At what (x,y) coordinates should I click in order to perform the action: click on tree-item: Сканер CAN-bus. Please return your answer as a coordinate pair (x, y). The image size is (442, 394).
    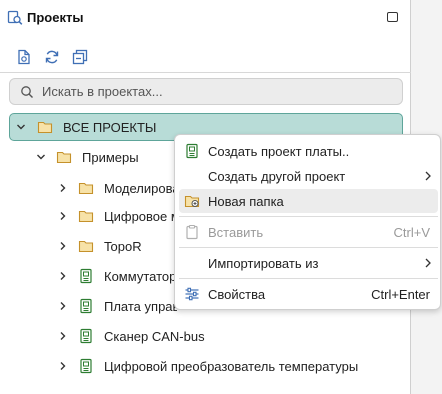
    Looking at the image, I should click on (231, 336).